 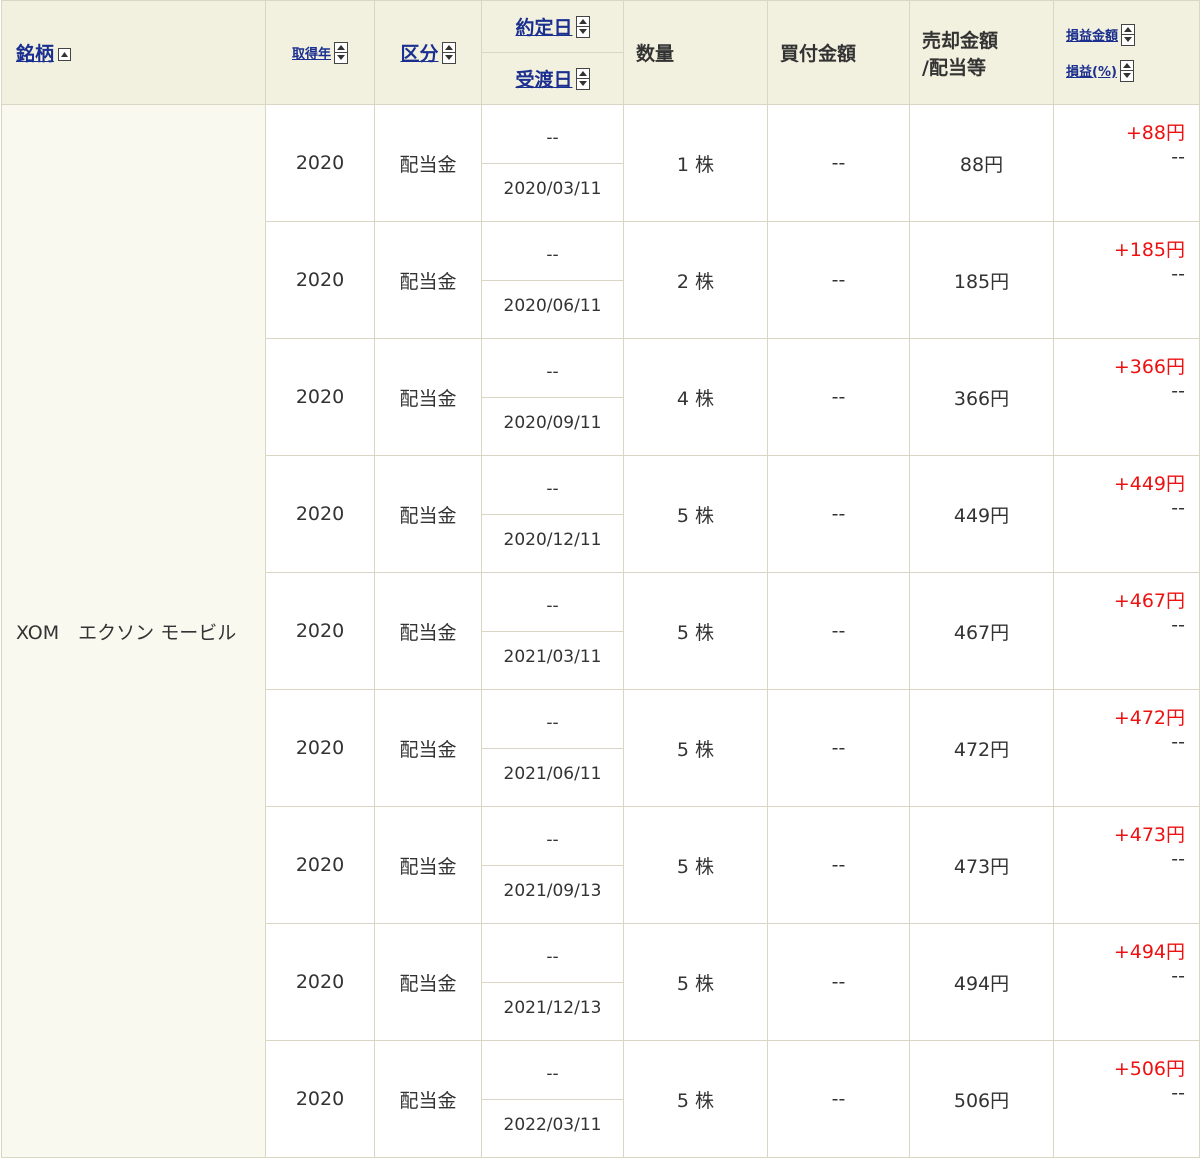 I want to click on date-cell: -- 2021/12/13, so click(x=552, y=982).